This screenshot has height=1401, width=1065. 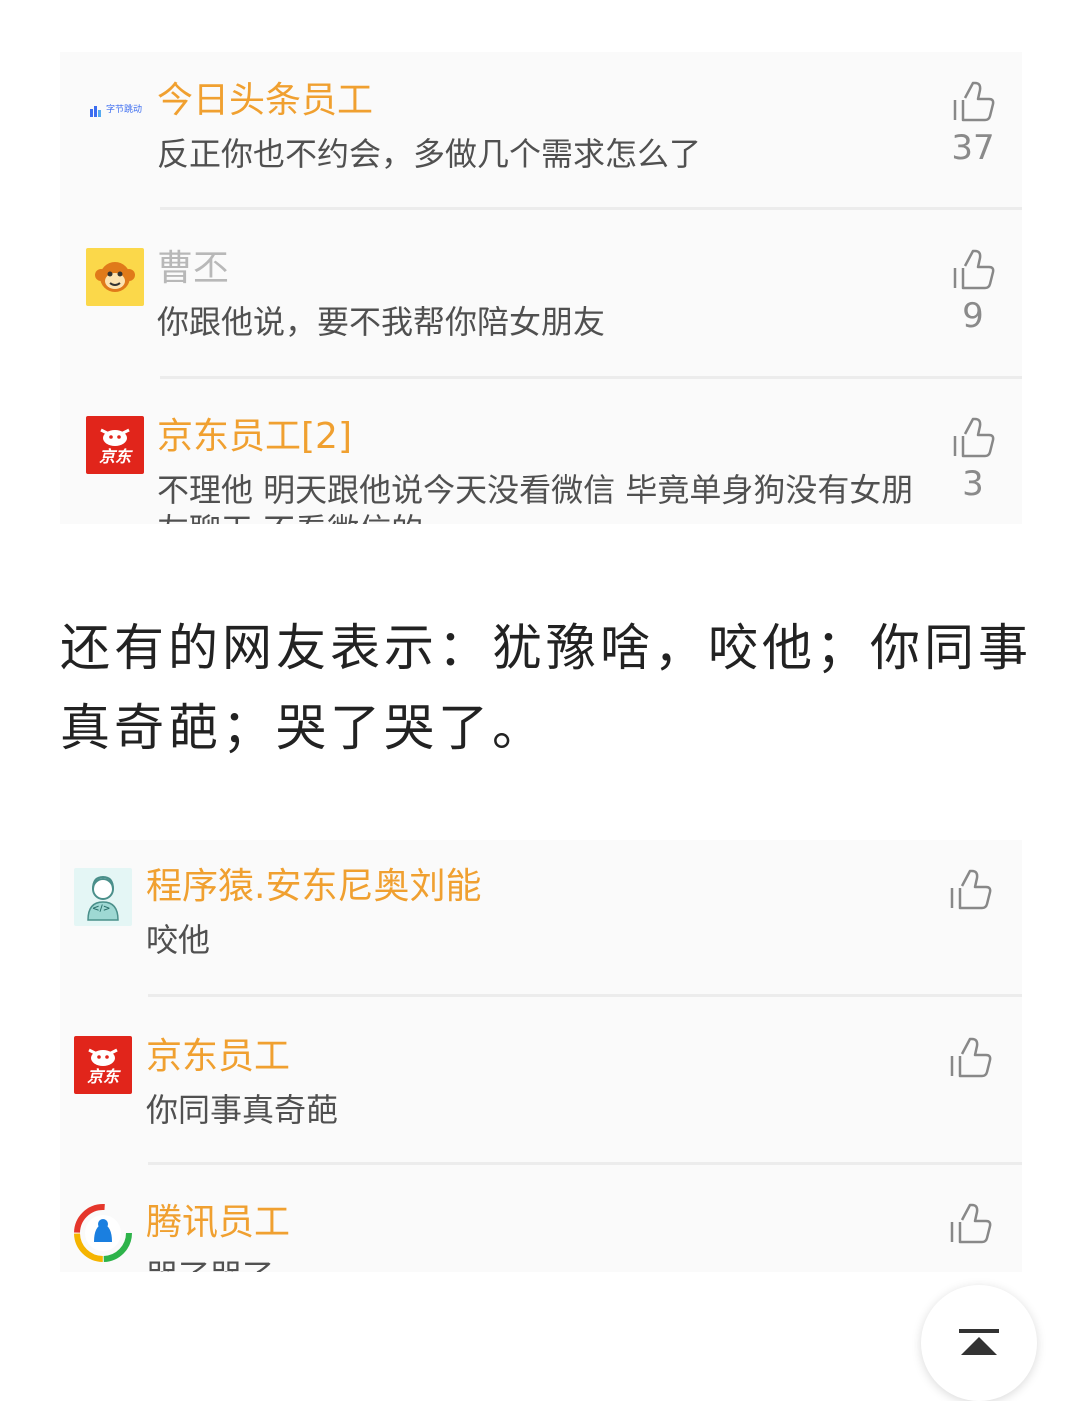 What do you see at coordinates (541, 920) in the screenshot?
I see `comment-item: </> 程序猿.安东尼奥刘能 咬他` at bounding box center [541, 920].